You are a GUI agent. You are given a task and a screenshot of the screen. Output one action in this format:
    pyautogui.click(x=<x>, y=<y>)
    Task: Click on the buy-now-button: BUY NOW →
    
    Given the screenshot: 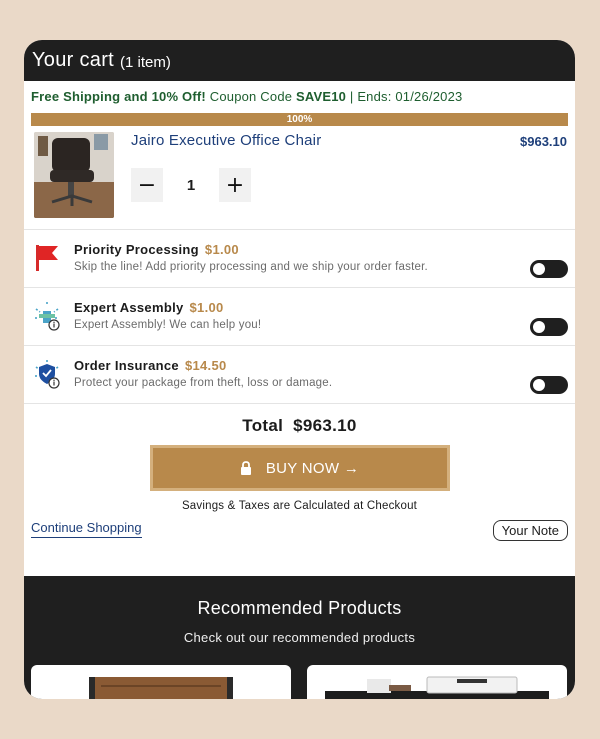 What is the action you would take?
    pyautogui.click(x=299, y=468)
    